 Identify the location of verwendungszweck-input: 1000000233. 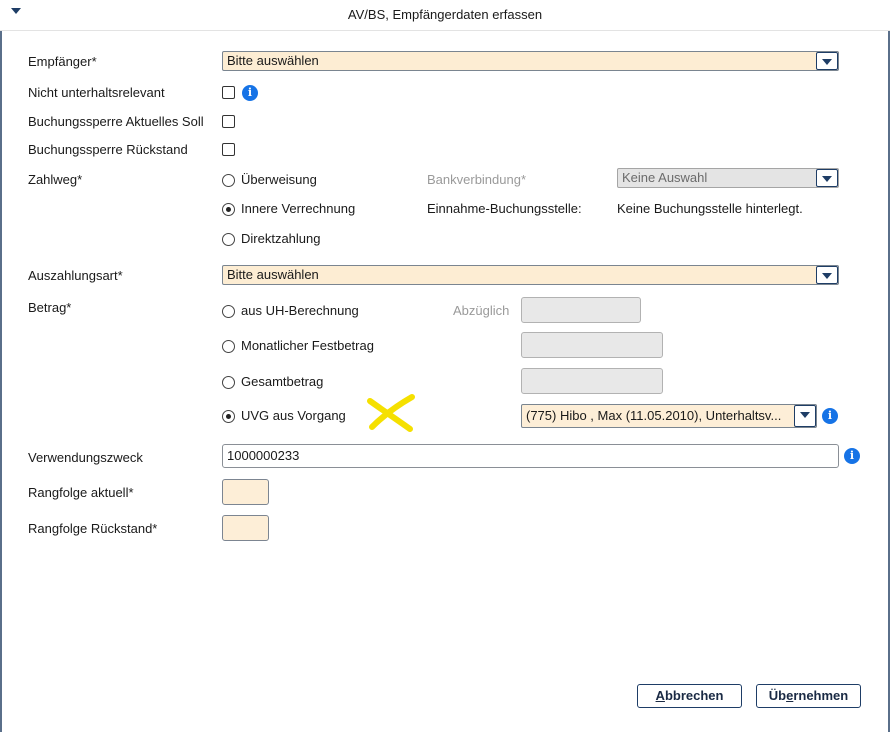
(530, 456).